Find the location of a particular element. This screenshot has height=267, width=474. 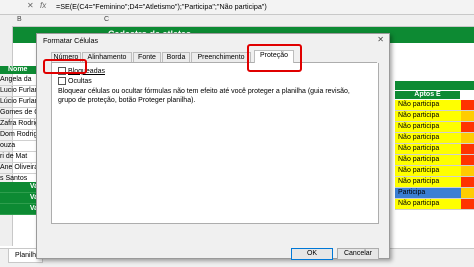

summary-rows: Va Va Va is located at coordinates (20, 198).